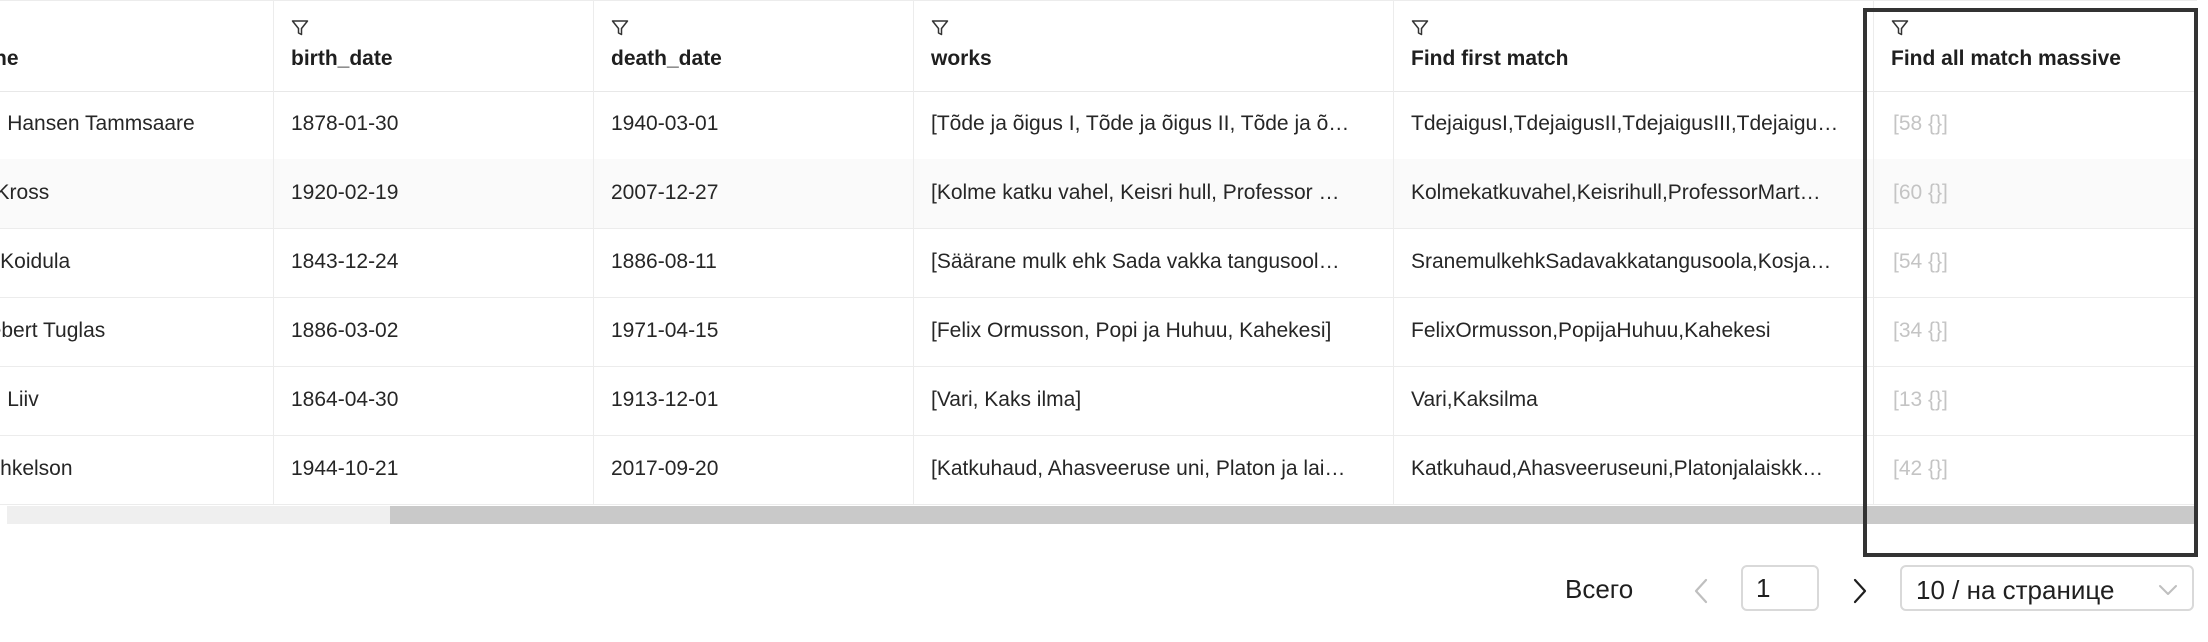 This screenshot has width=2208, height=642. I want to click on page-size-label: 10 / на странице, so click(2015, 590).